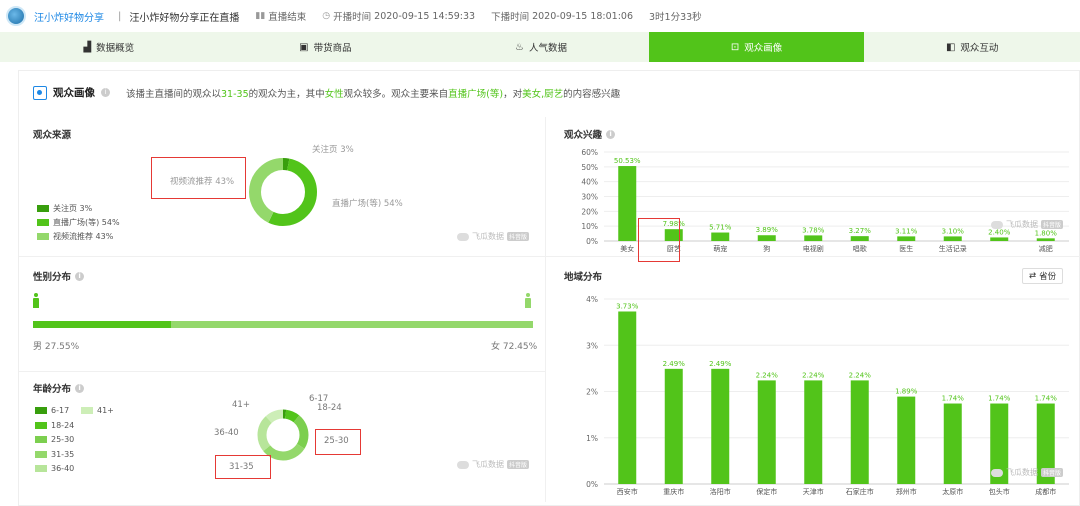 This screenshot has height=506, width=1080. I want to click on x-tick-label: 成都市, so click(1045, 491).